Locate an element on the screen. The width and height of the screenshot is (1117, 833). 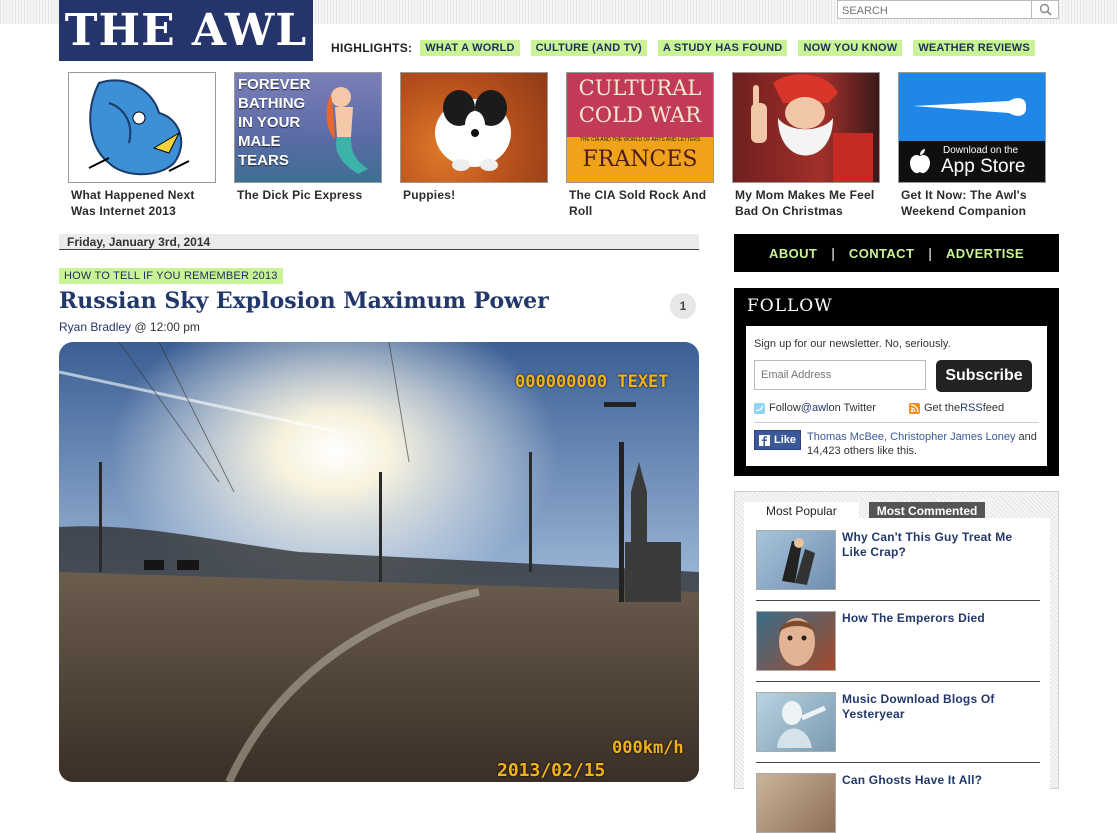
apple-icon is located at coordinates (920, 161).